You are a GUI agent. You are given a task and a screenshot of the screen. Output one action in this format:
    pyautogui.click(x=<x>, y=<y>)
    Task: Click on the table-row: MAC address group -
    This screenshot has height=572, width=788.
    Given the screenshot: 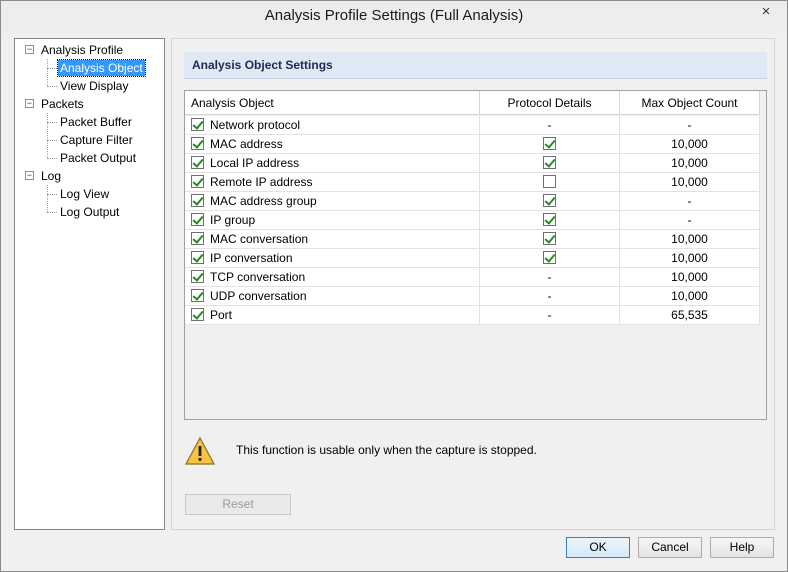 What is the action you would take?
    pyautogui.click(x=472, y=201)
    